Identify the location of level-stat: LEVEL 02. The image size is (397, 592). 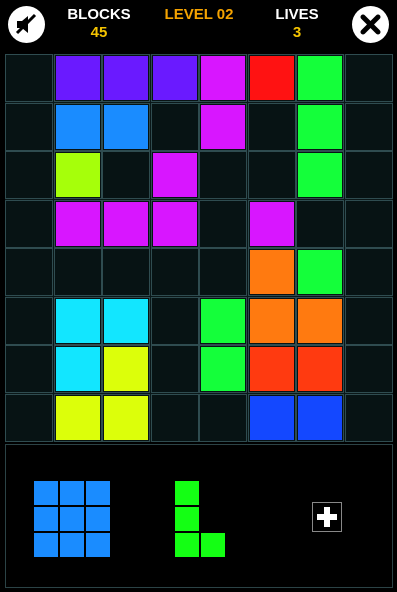
(199, 15).